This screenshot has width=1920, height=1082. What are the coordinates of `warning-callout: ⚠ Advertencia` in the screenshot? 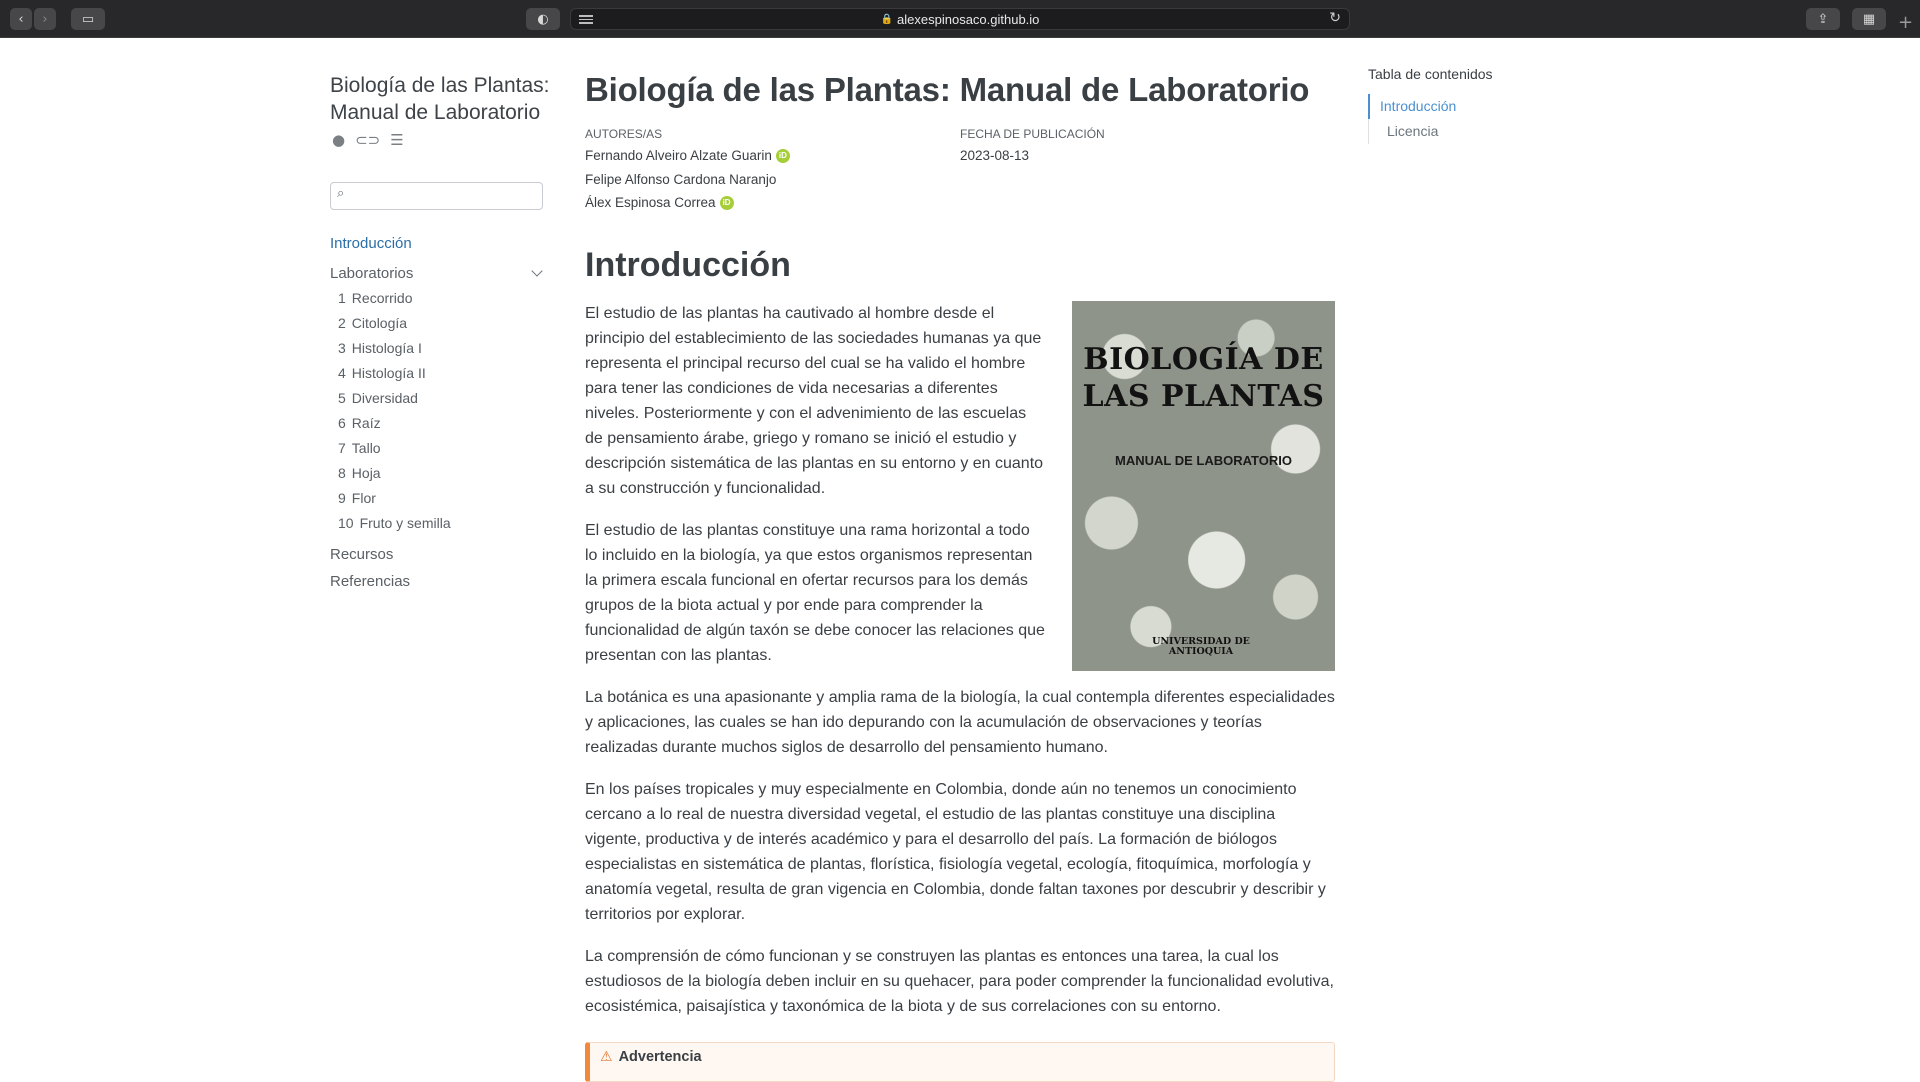 It's located at (960, 1062).